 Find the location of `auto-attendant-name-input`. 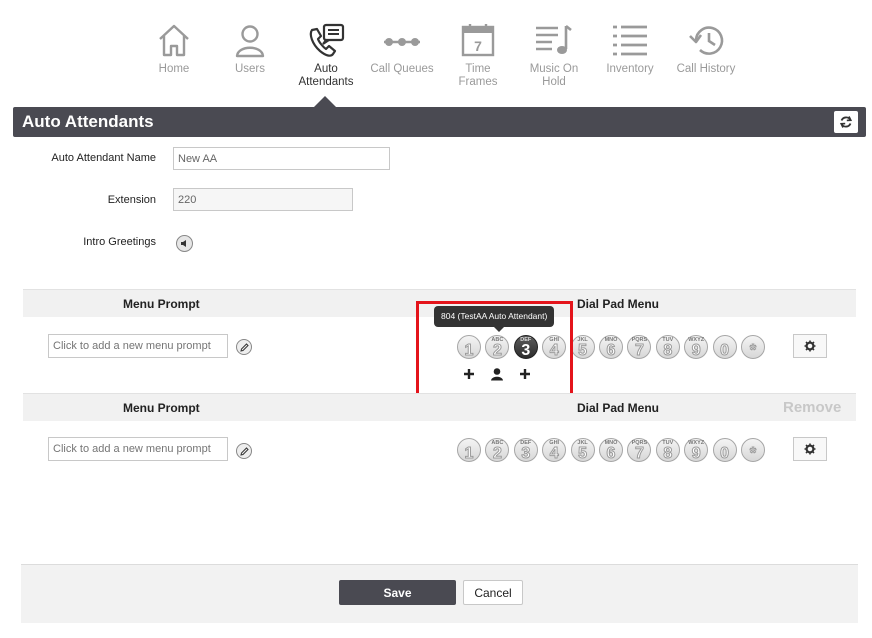

auto-attendant-name-input is located at coordinates (281, 158).